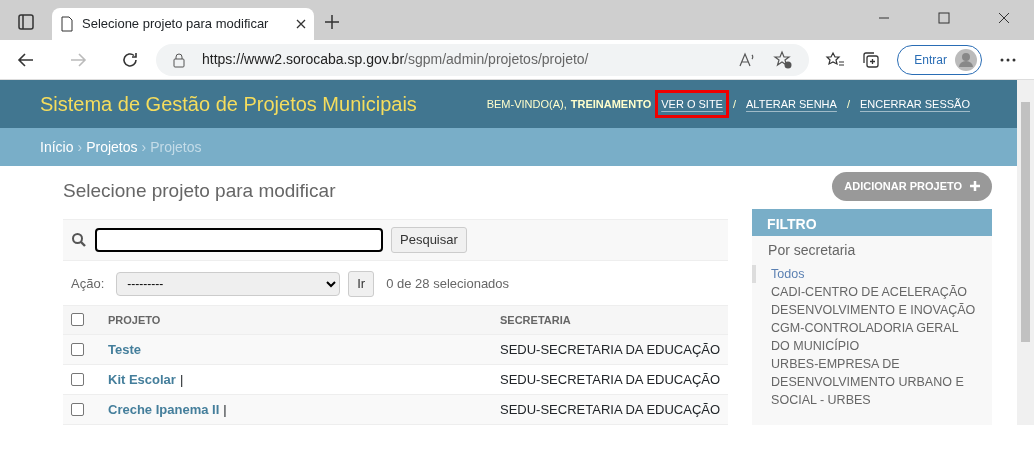  I want to click on search-field, so click(239, 239).